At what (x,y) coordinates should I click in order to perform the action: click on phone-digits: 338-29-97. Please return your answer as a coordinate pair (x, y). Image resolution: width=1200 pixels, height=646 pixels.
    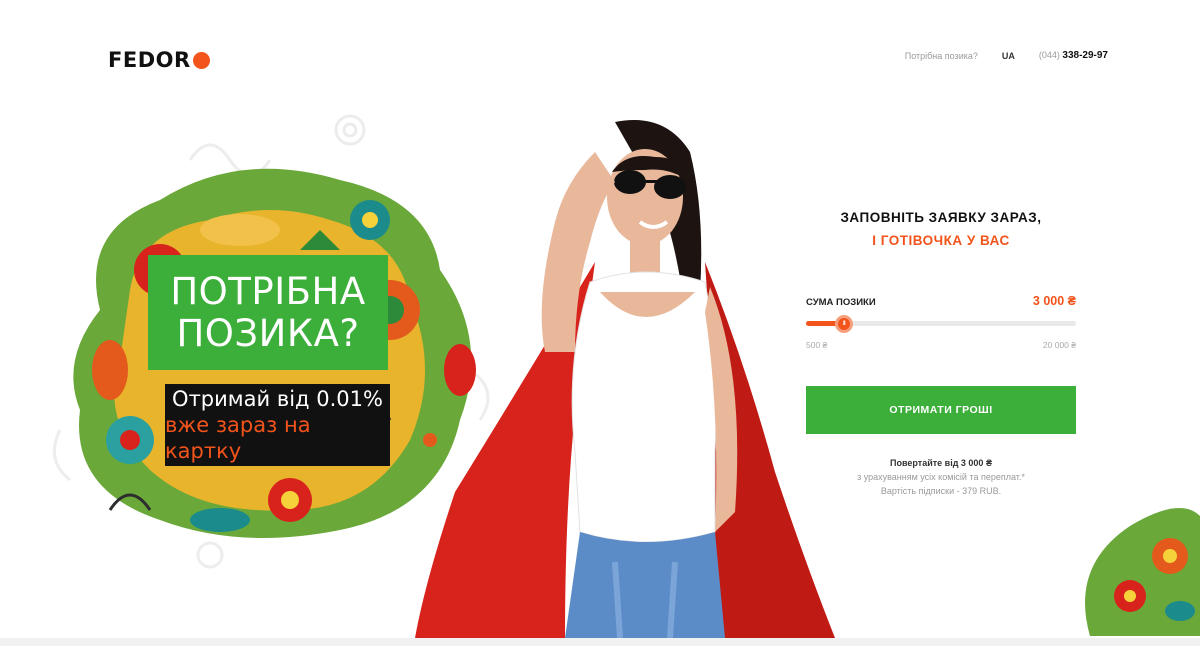
    Looking at the image, I should click on (1085, 55).